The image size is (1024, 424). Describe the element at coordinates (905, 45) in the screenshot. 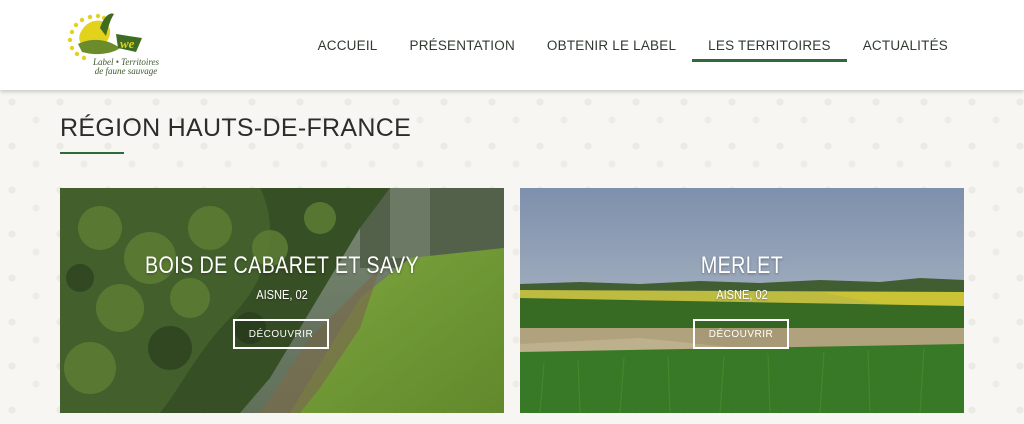

I see `nav-item-actualites: ACTUALITÉS` at that location.